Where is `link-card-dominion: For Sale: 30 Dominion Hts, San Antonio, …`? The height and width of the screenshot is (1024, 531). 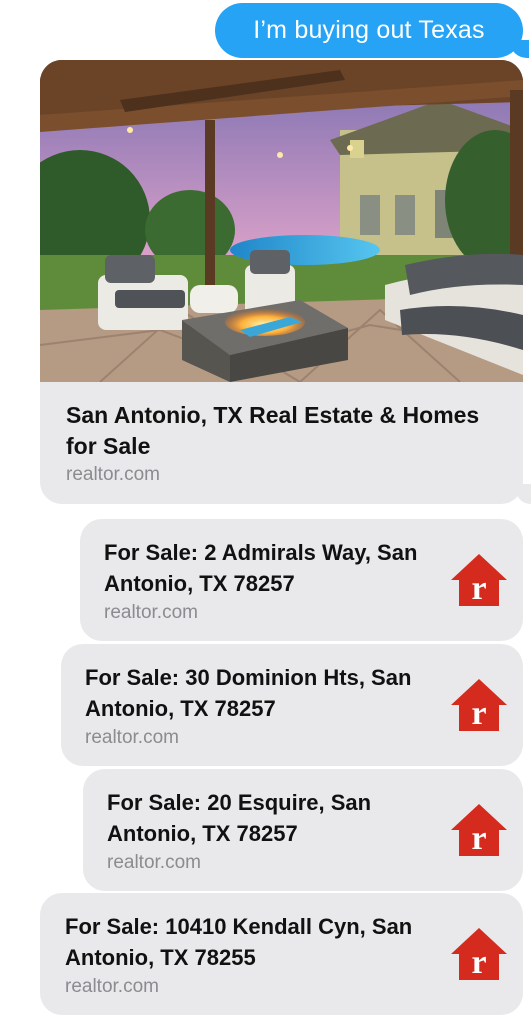
link-card-dominion: For Sale: 30 Dominion Hts, San Antonio, … is located at coordinates (292, 705).